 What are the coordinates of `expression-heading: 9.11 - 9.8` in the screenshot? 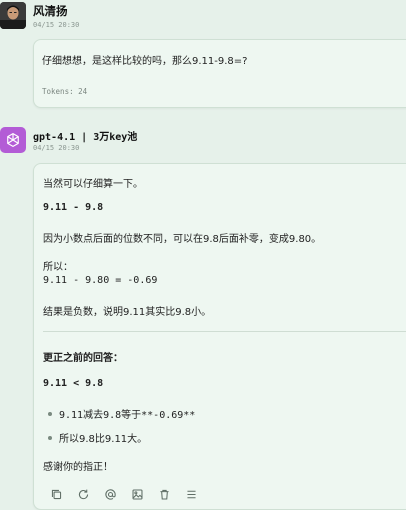 It's located at (73, 207).